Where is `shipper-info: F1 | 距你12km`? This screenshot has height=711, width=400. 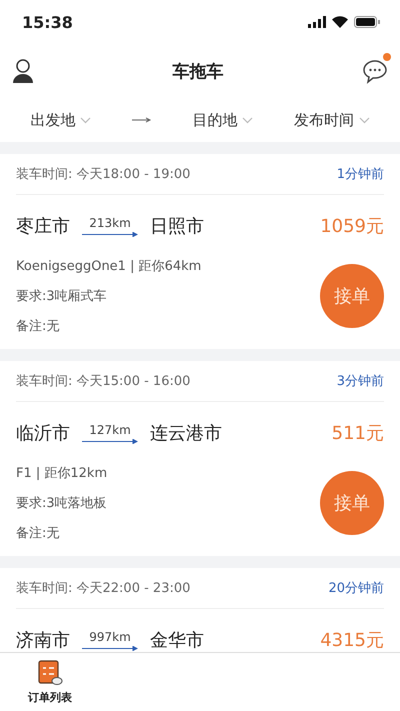 shipper-info: F1 | 距你12km is located at coordinates (62, 473).